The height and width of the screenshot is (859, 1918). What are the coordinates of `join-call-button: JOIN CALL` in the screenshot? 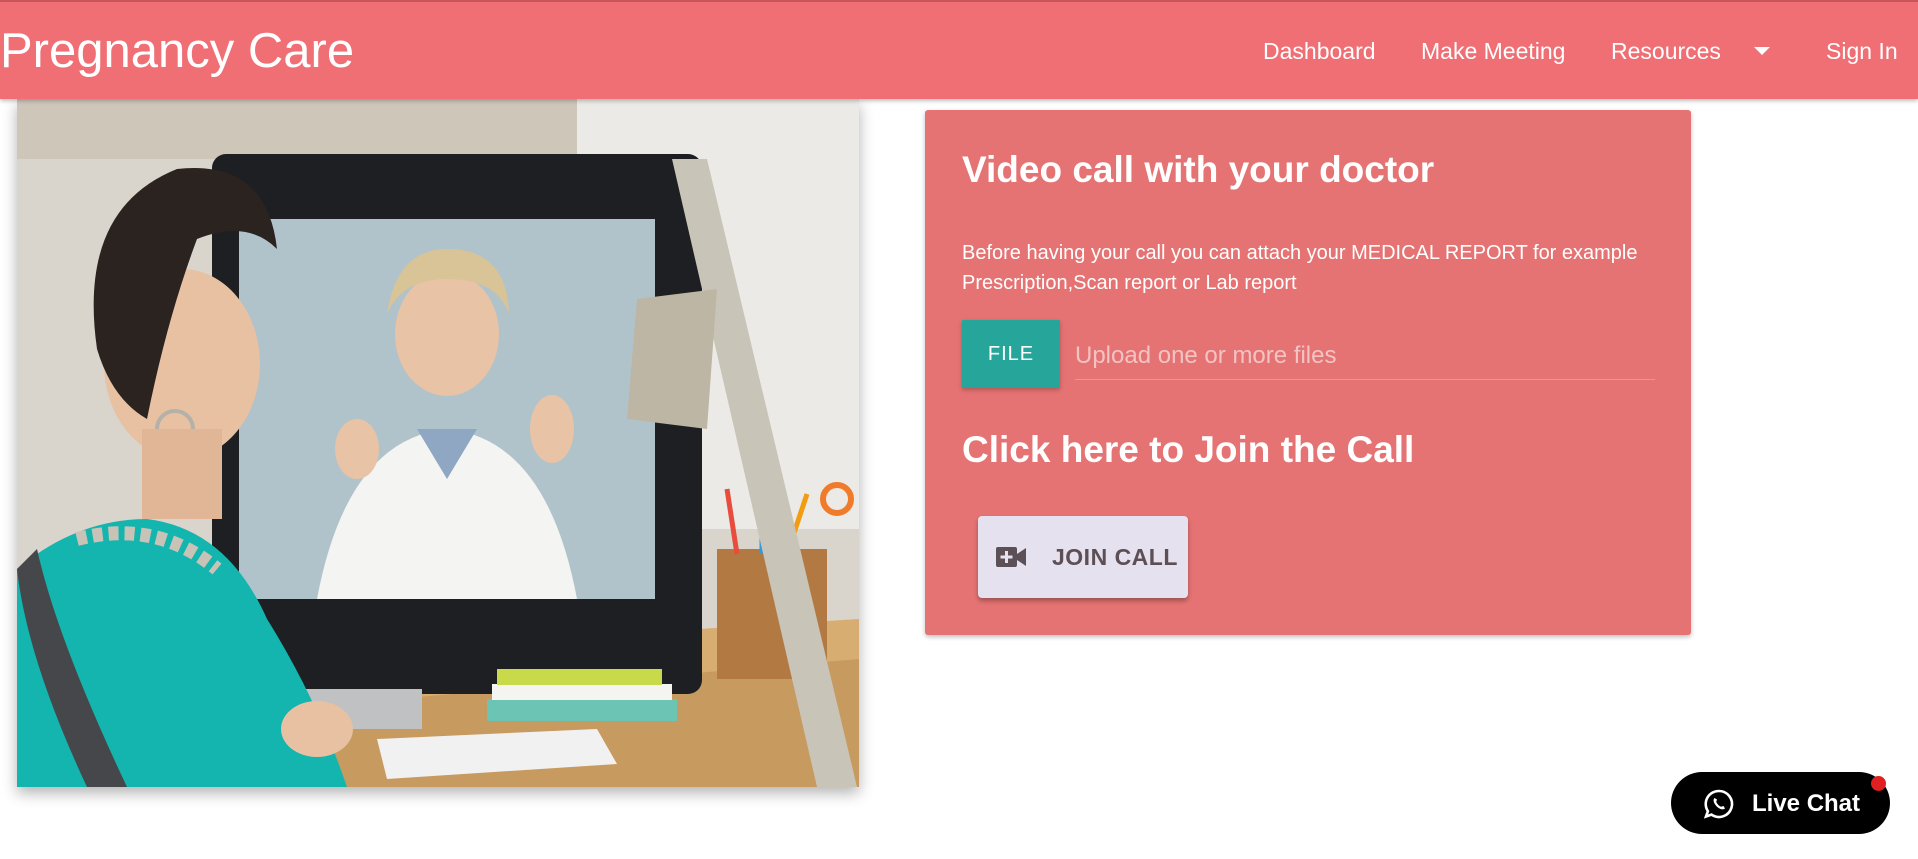 It's located at (1083, 557).